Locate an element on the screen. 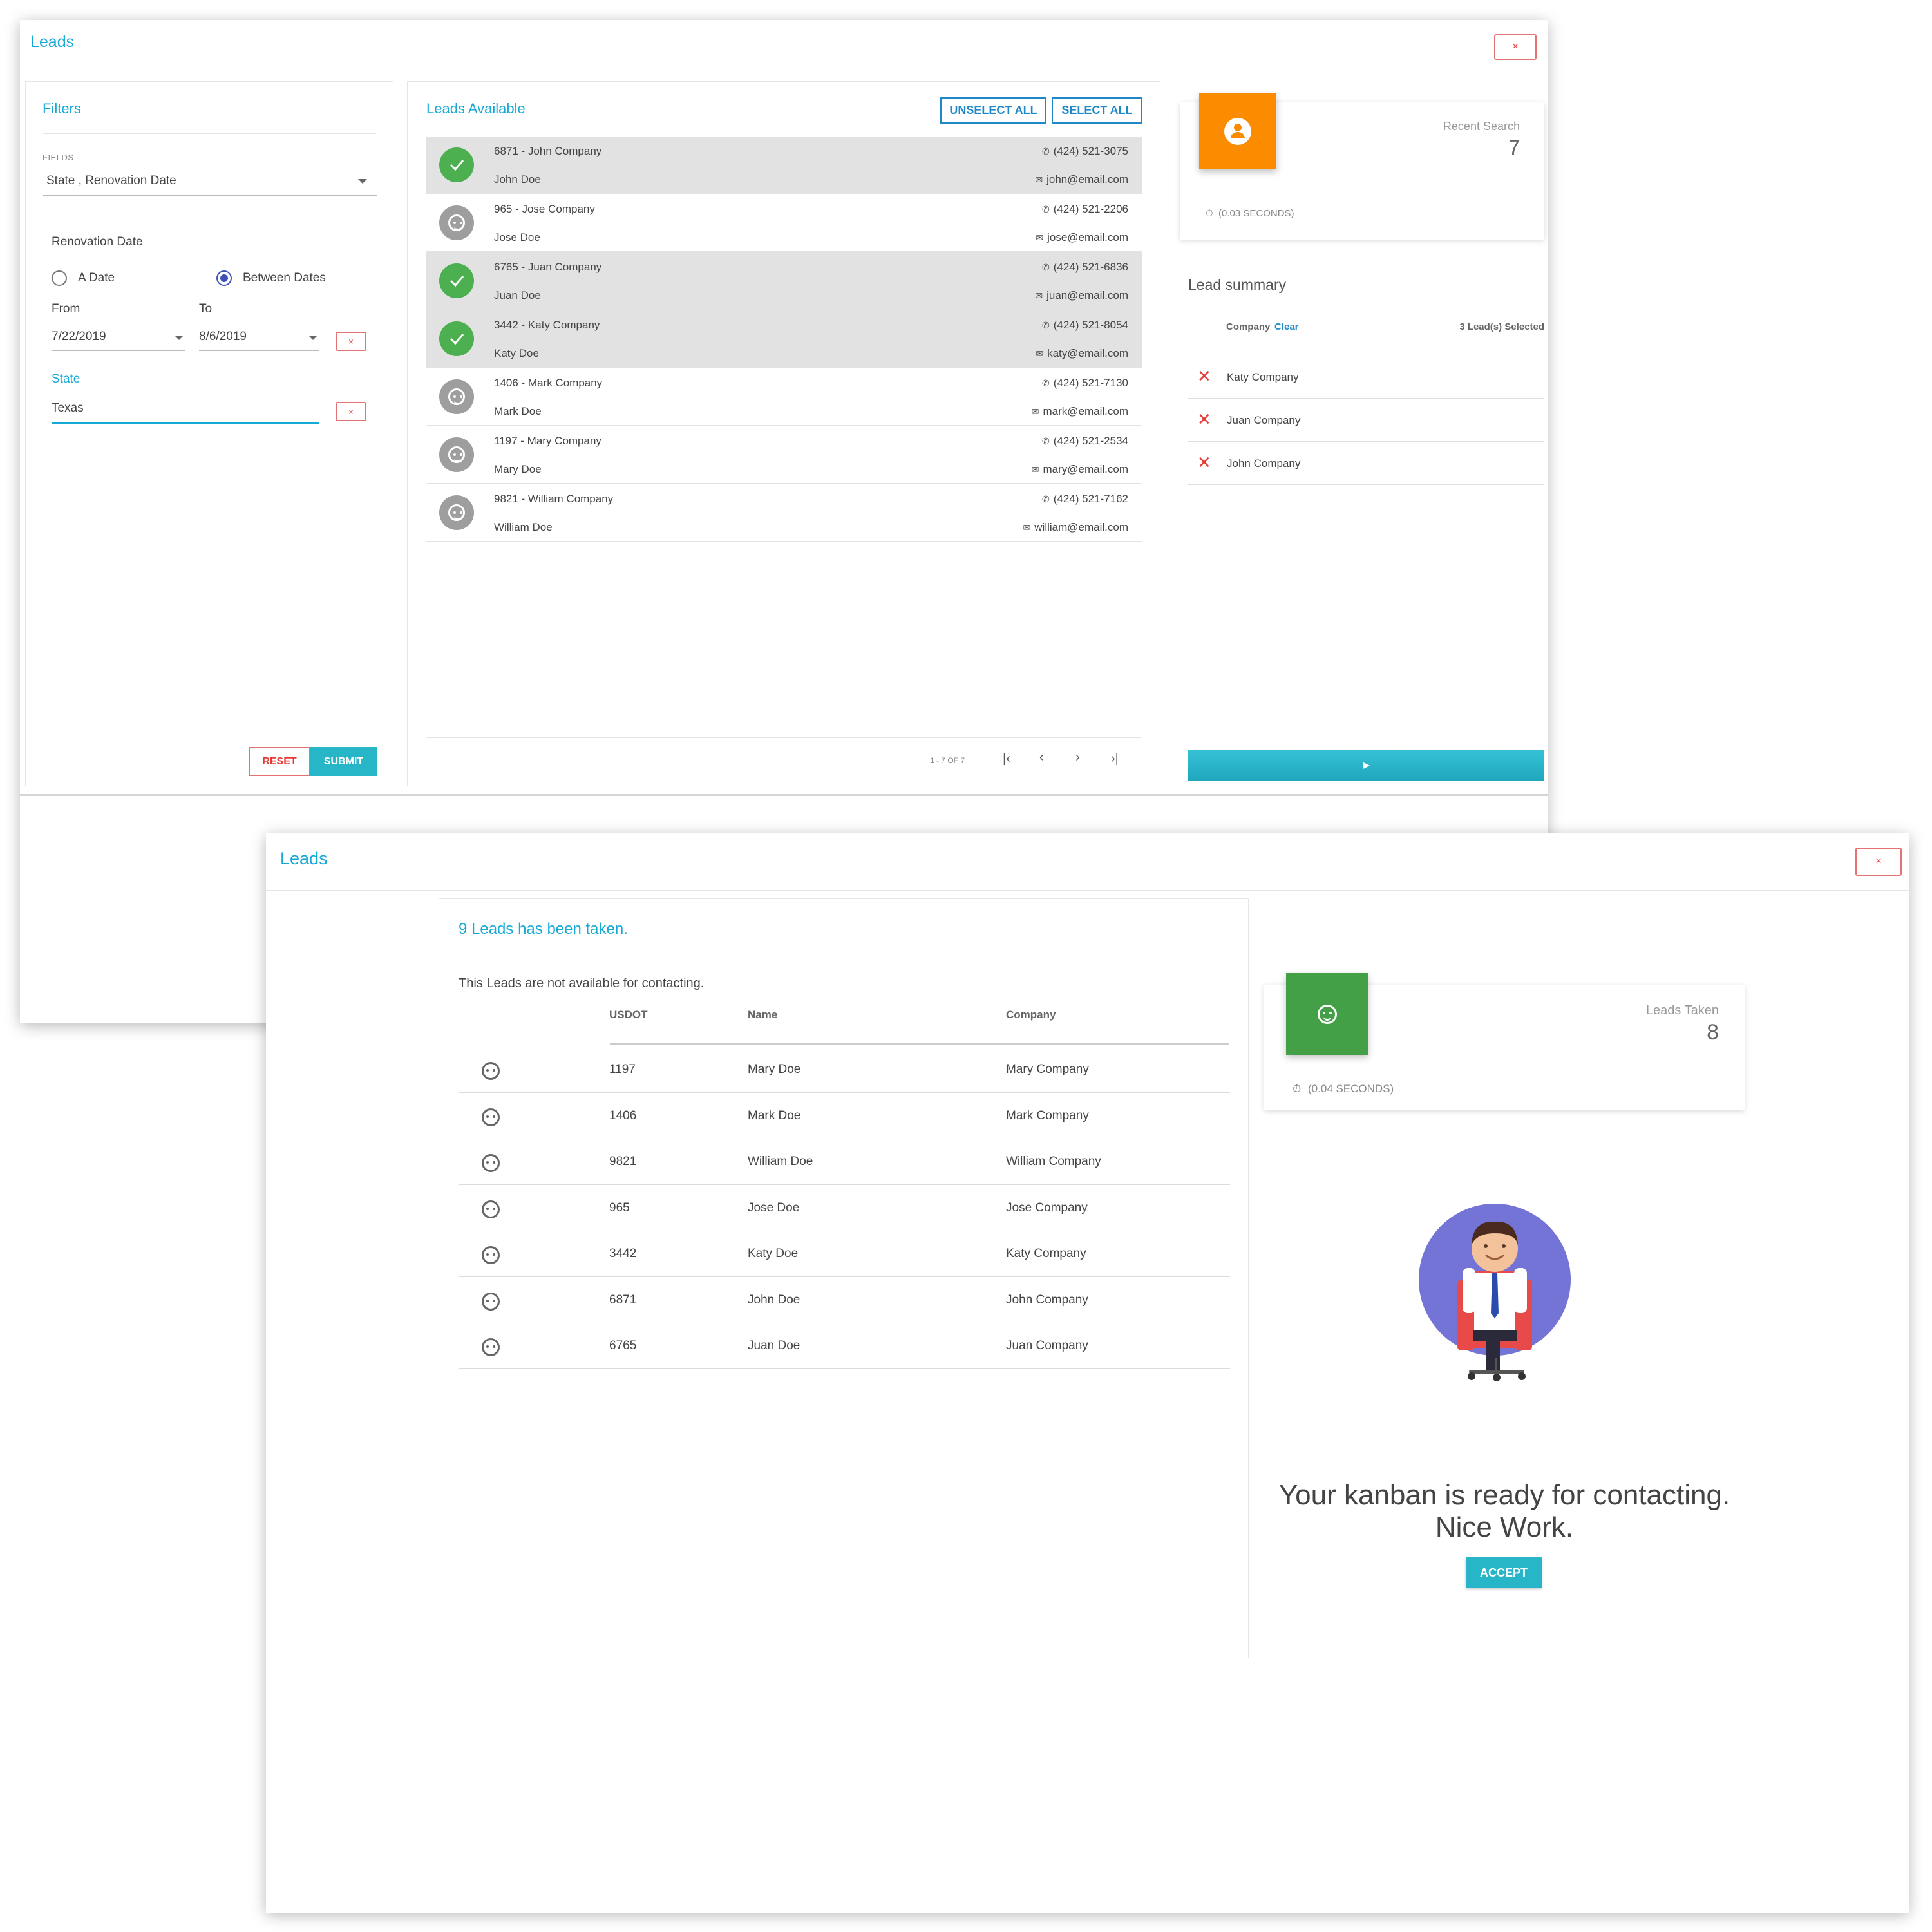  leads-taken-time: (0.04 SECONDS) is located at coordinates (1351, 1089).